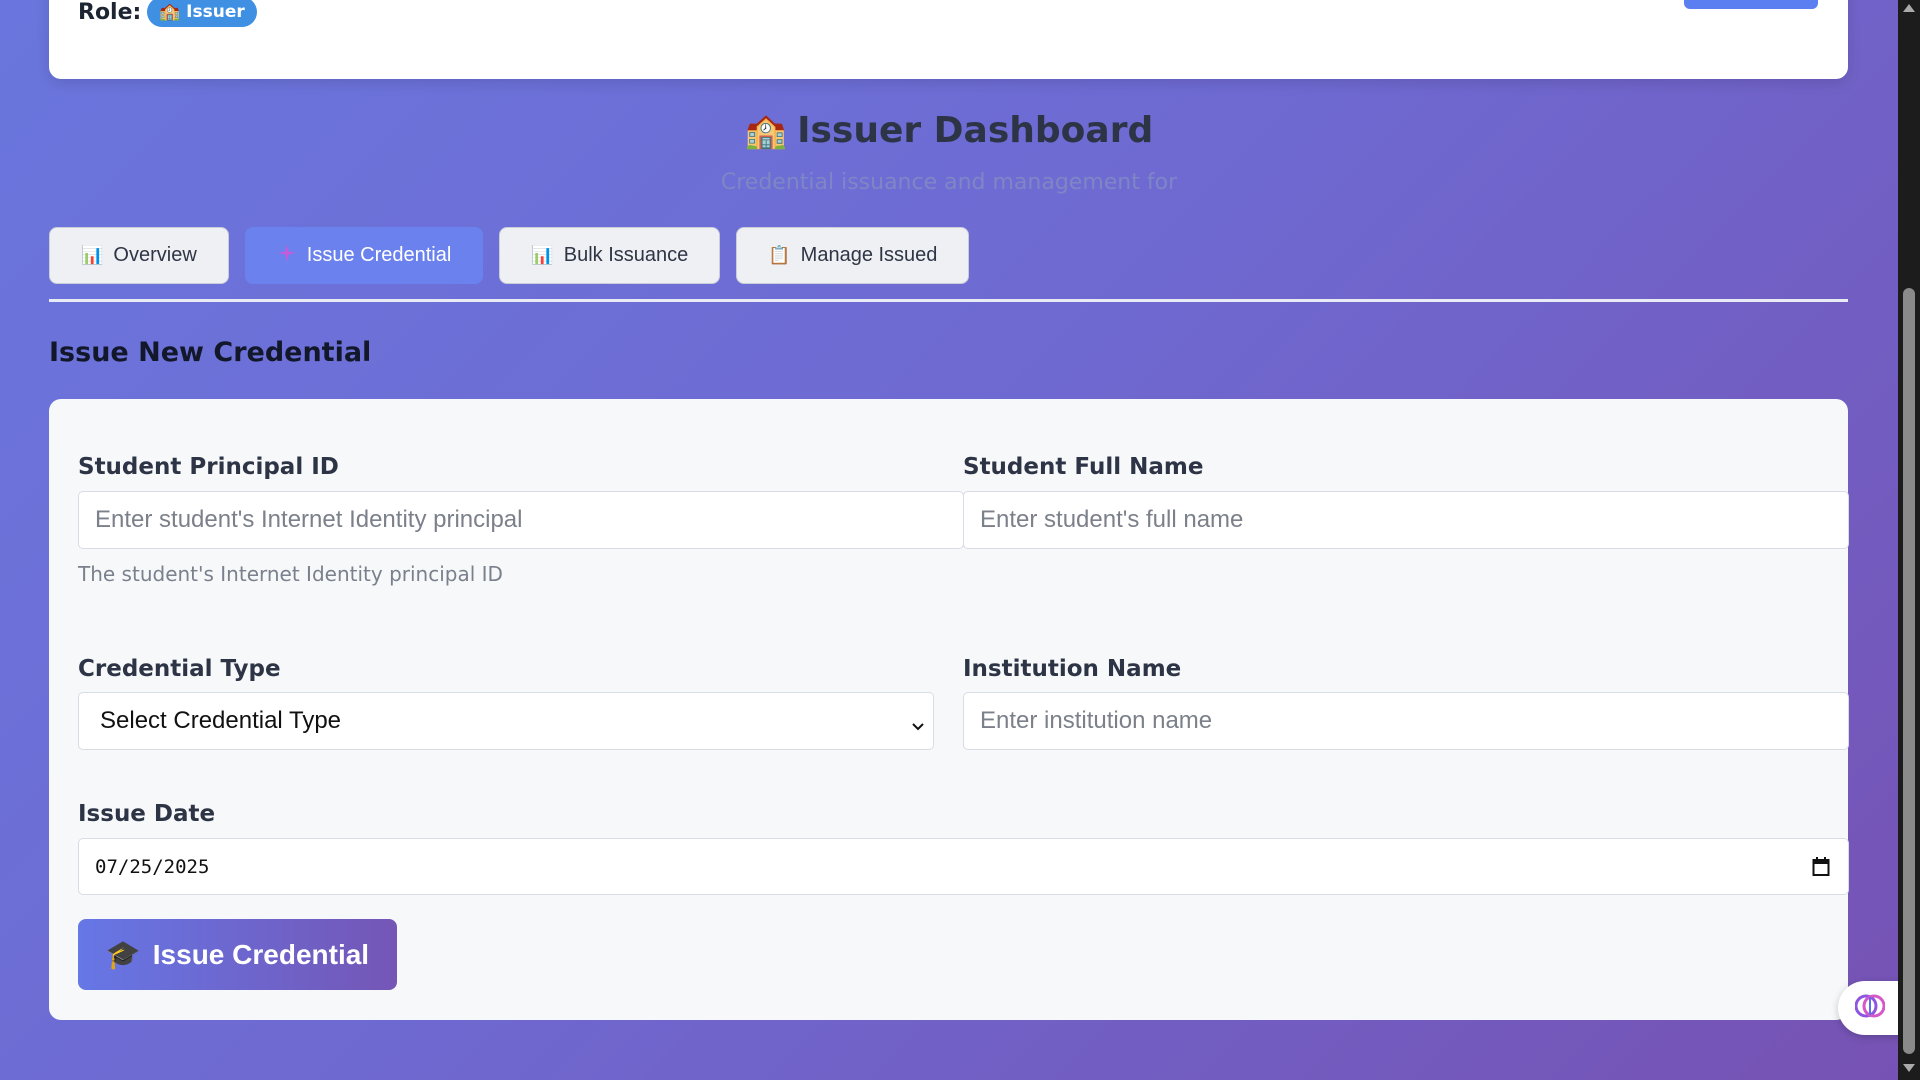 This screenshot has width=1920, height=1080. What do you see at coordinates (1406, 520) in the screenshot?
I see `student-name-input: Enter student's full name` at bounding box center [1406, 520].